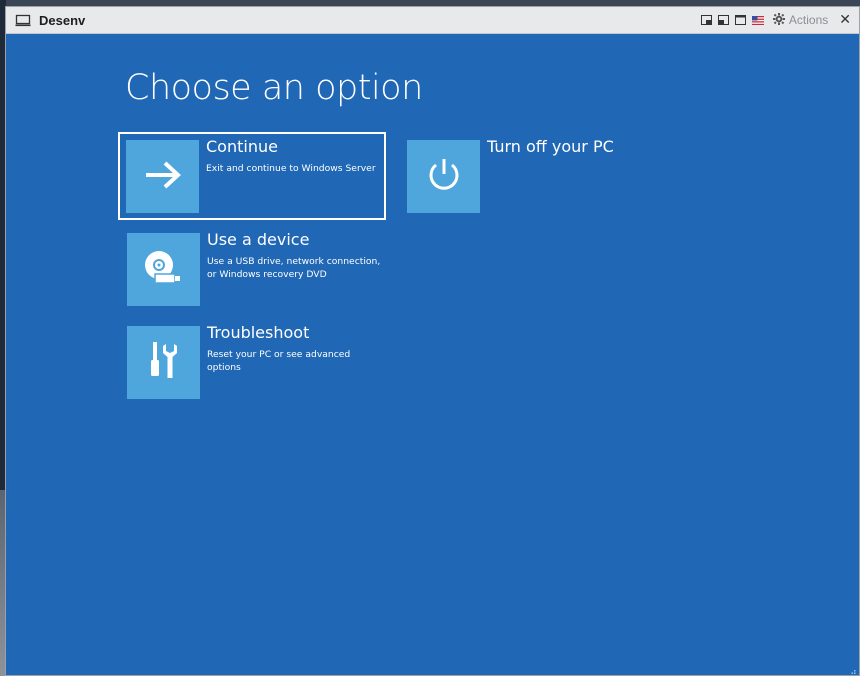 This screenshot has height=676, width=860. Describe the element at coordinates (258, 239) in the screenshot. I see `option-title: Use a device` at that location.